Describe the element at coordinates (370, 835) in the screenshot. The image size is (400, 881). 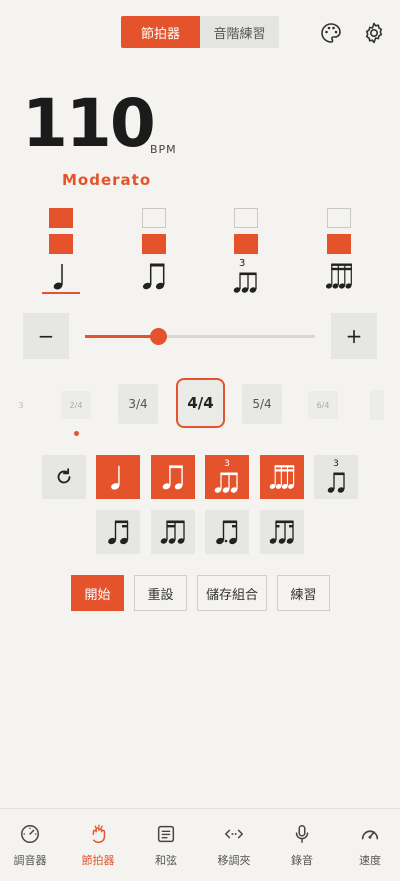
I see `speedometer-icon` at that location.